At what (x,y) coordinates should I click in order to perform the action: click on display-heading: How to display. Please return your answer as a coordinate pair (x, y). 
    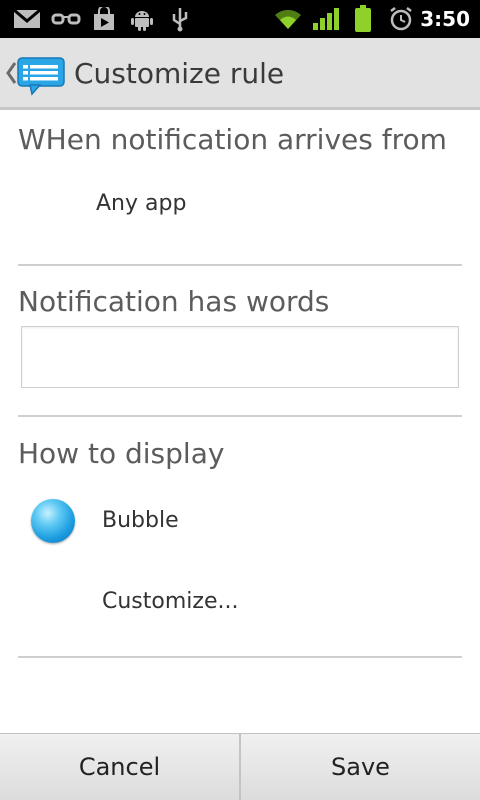
    Looking at the image, I should click on (121, 453).